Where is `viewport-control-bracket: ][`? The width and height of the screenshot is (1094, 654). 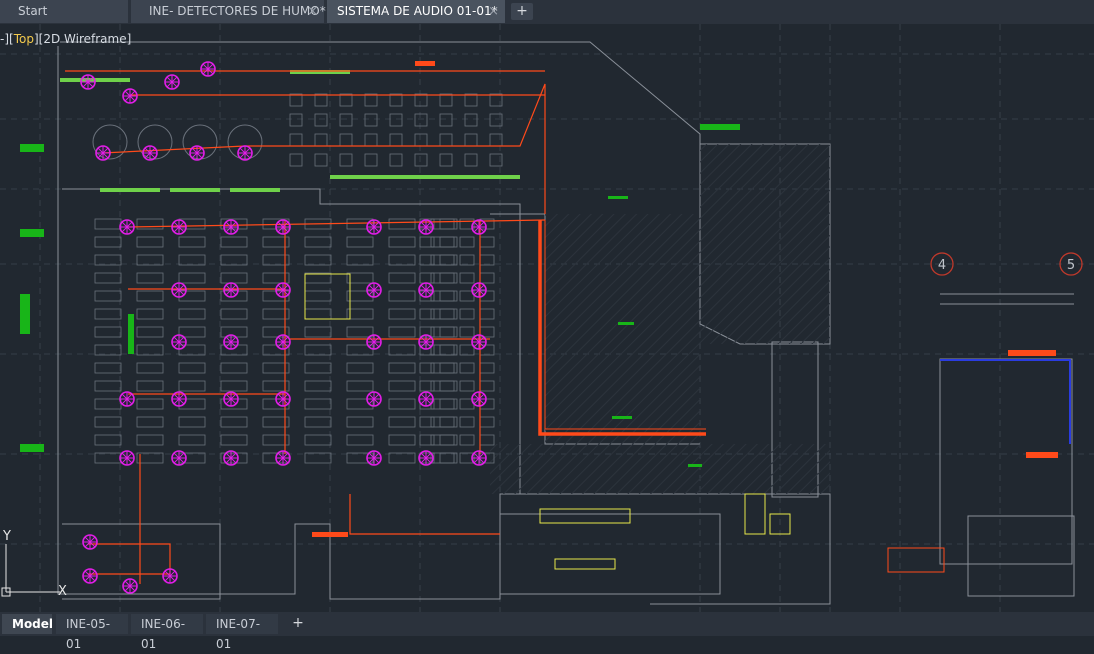 viewport-control-bracket: ][ is located at coordinates (38, 39).